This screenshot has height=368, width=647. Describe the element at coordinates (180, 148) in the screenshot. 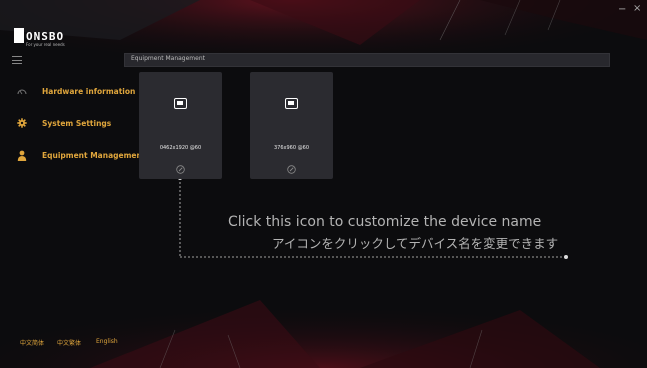

I see `device-resolution: 0462x1920 @60` at that location.